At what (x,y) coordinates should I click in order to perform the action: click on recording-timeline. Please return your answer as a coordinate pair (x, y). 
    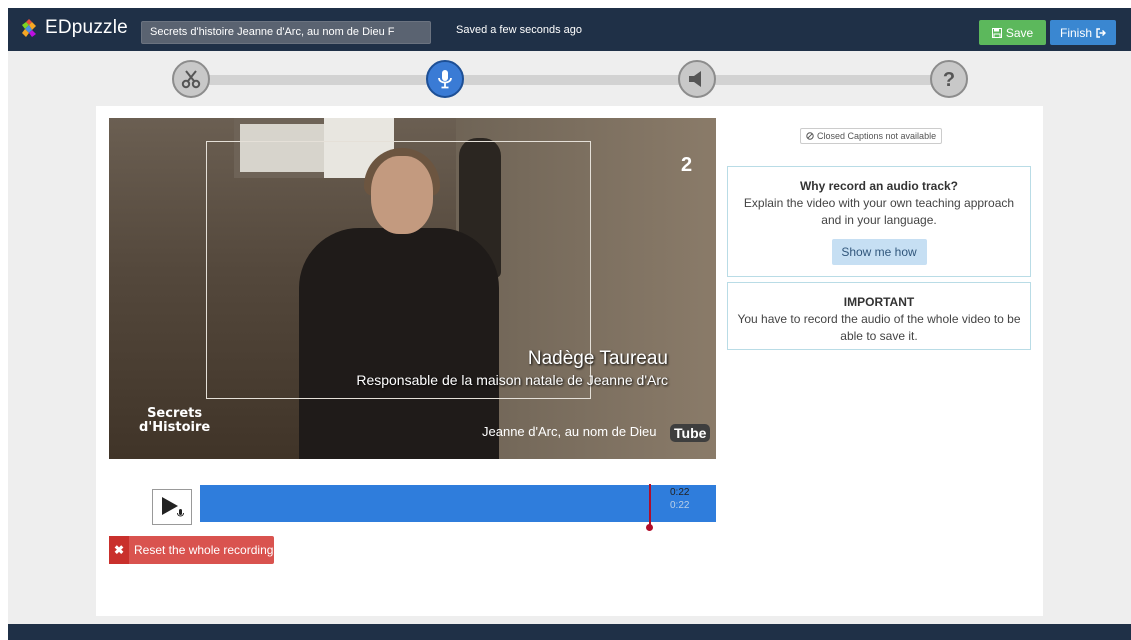
    Looking at the image, I should click on (458, 503).